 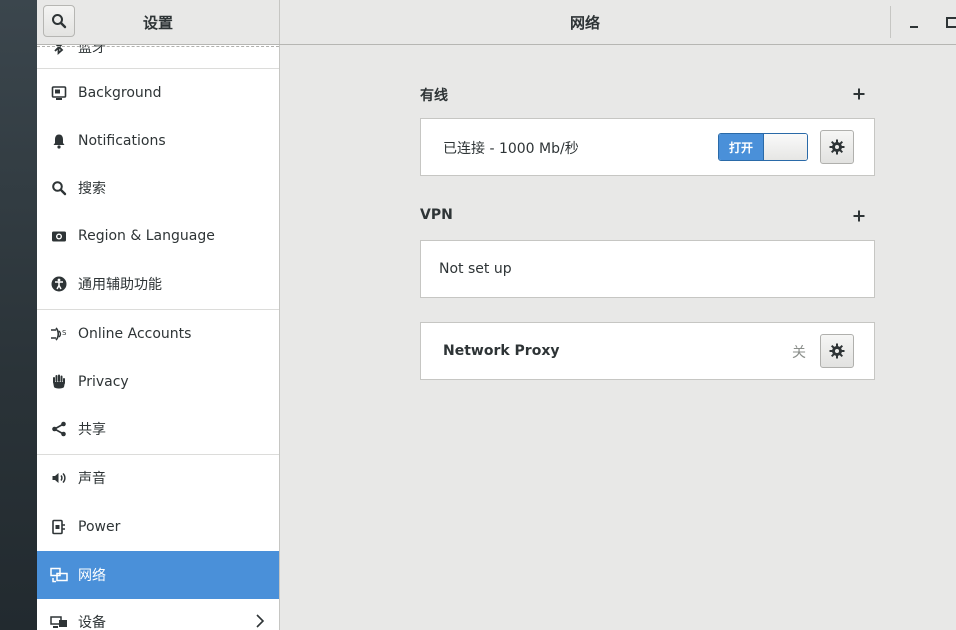 I want to click on sidebar-item-label: 声音, so click(x=92, y=479).